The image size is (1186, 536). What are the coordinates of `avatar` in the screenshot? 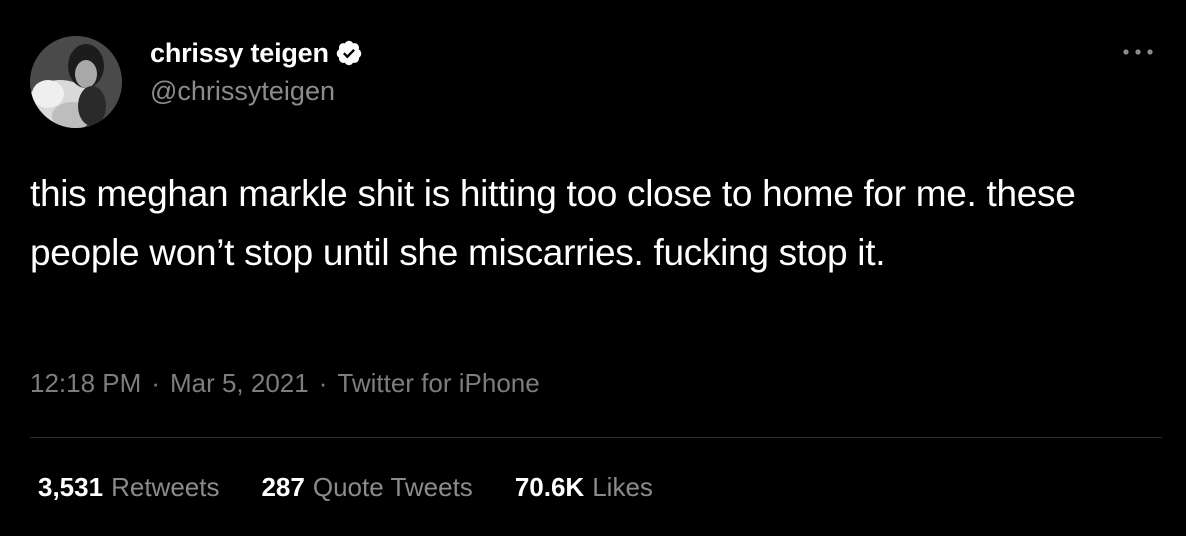 It's located at (76, 82).